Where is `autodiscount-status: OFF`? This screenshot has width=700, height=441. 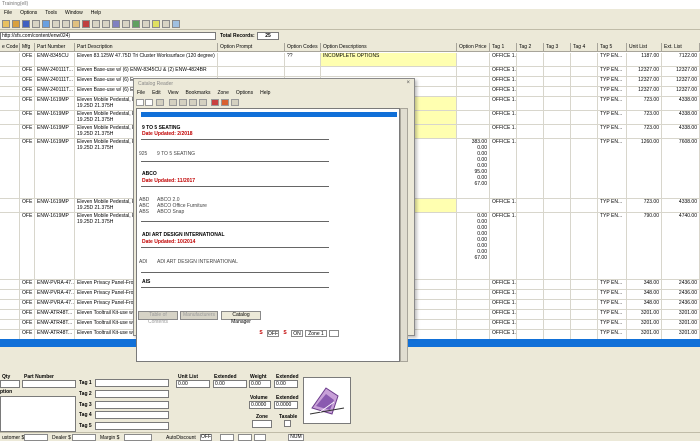
autodiscount-status: OFF is located at coordinates (206, 437).